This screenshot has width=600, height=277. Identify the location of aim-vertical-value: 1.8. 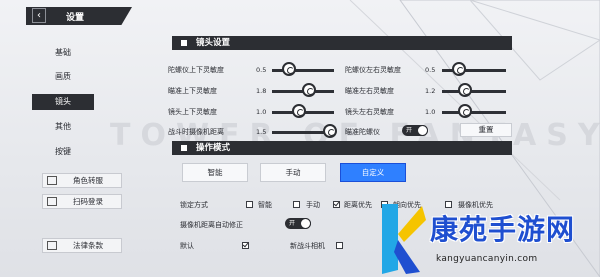
(261, 91).